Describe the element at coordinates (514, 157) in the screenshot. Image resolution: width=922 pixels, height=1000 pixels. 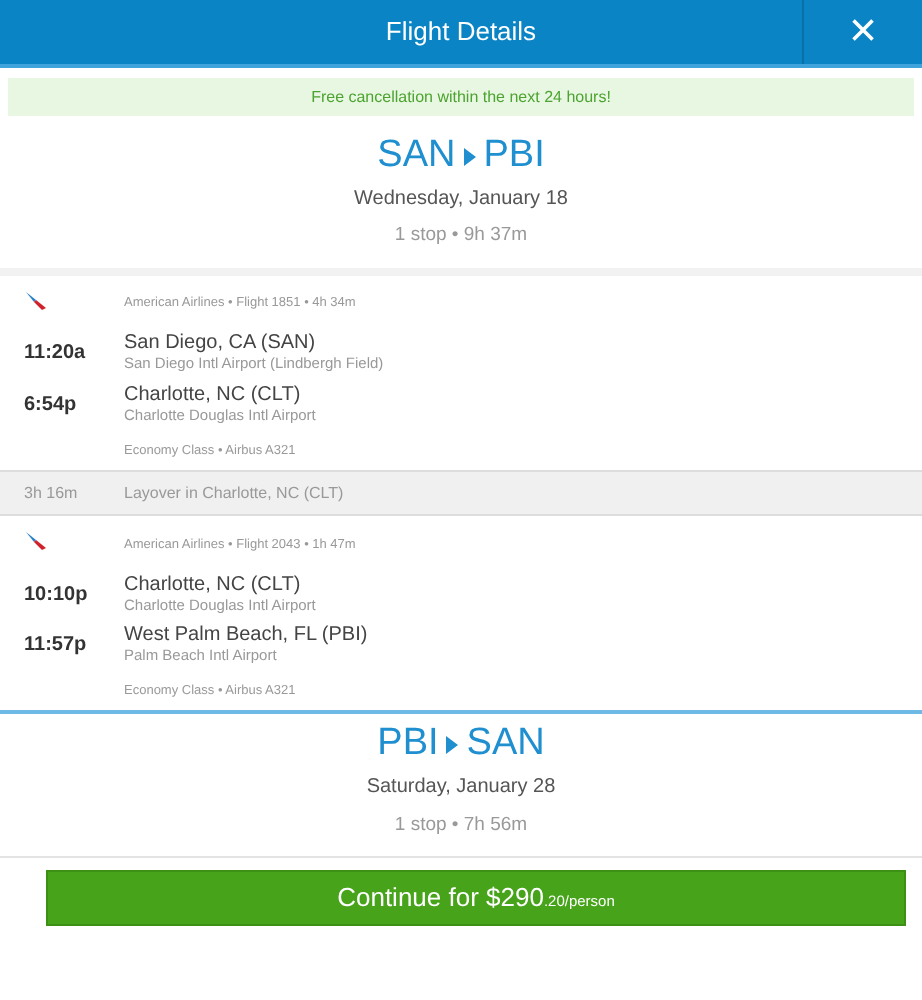
I see `route-destination: PBI` at that location.